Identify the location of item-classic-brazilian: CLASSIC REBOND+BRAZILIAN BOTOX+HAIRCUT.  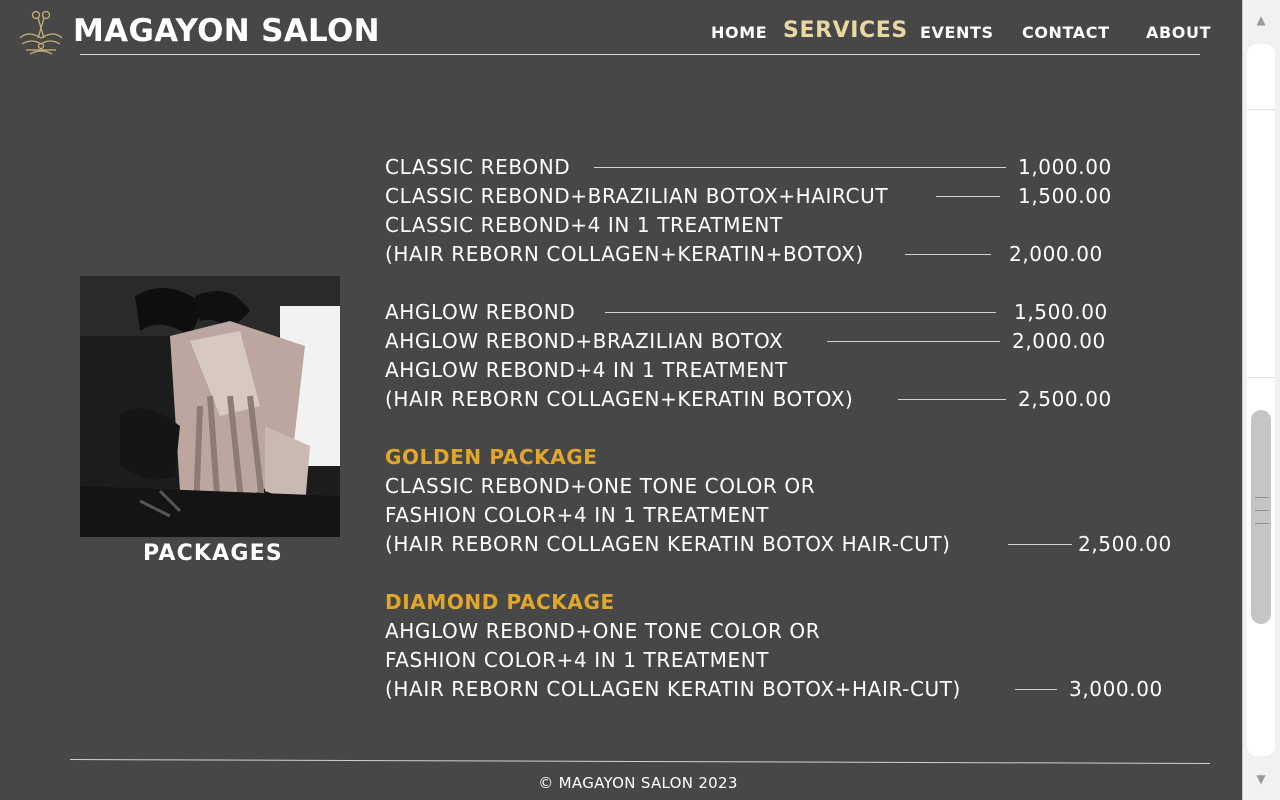
(637, 196).